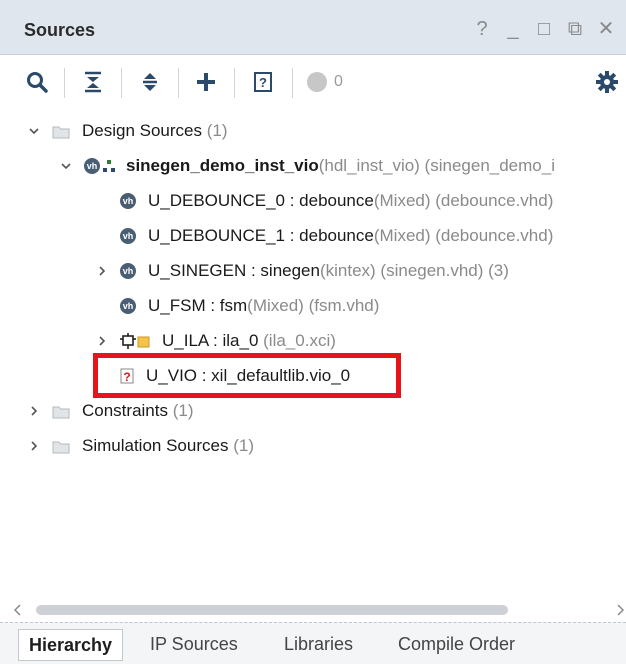 The image size is (626, 664). What do you see at coordinates (125, 410) in the screenshot?
I see `tree-item-label: Constraints` at bounding box center [125, 410].